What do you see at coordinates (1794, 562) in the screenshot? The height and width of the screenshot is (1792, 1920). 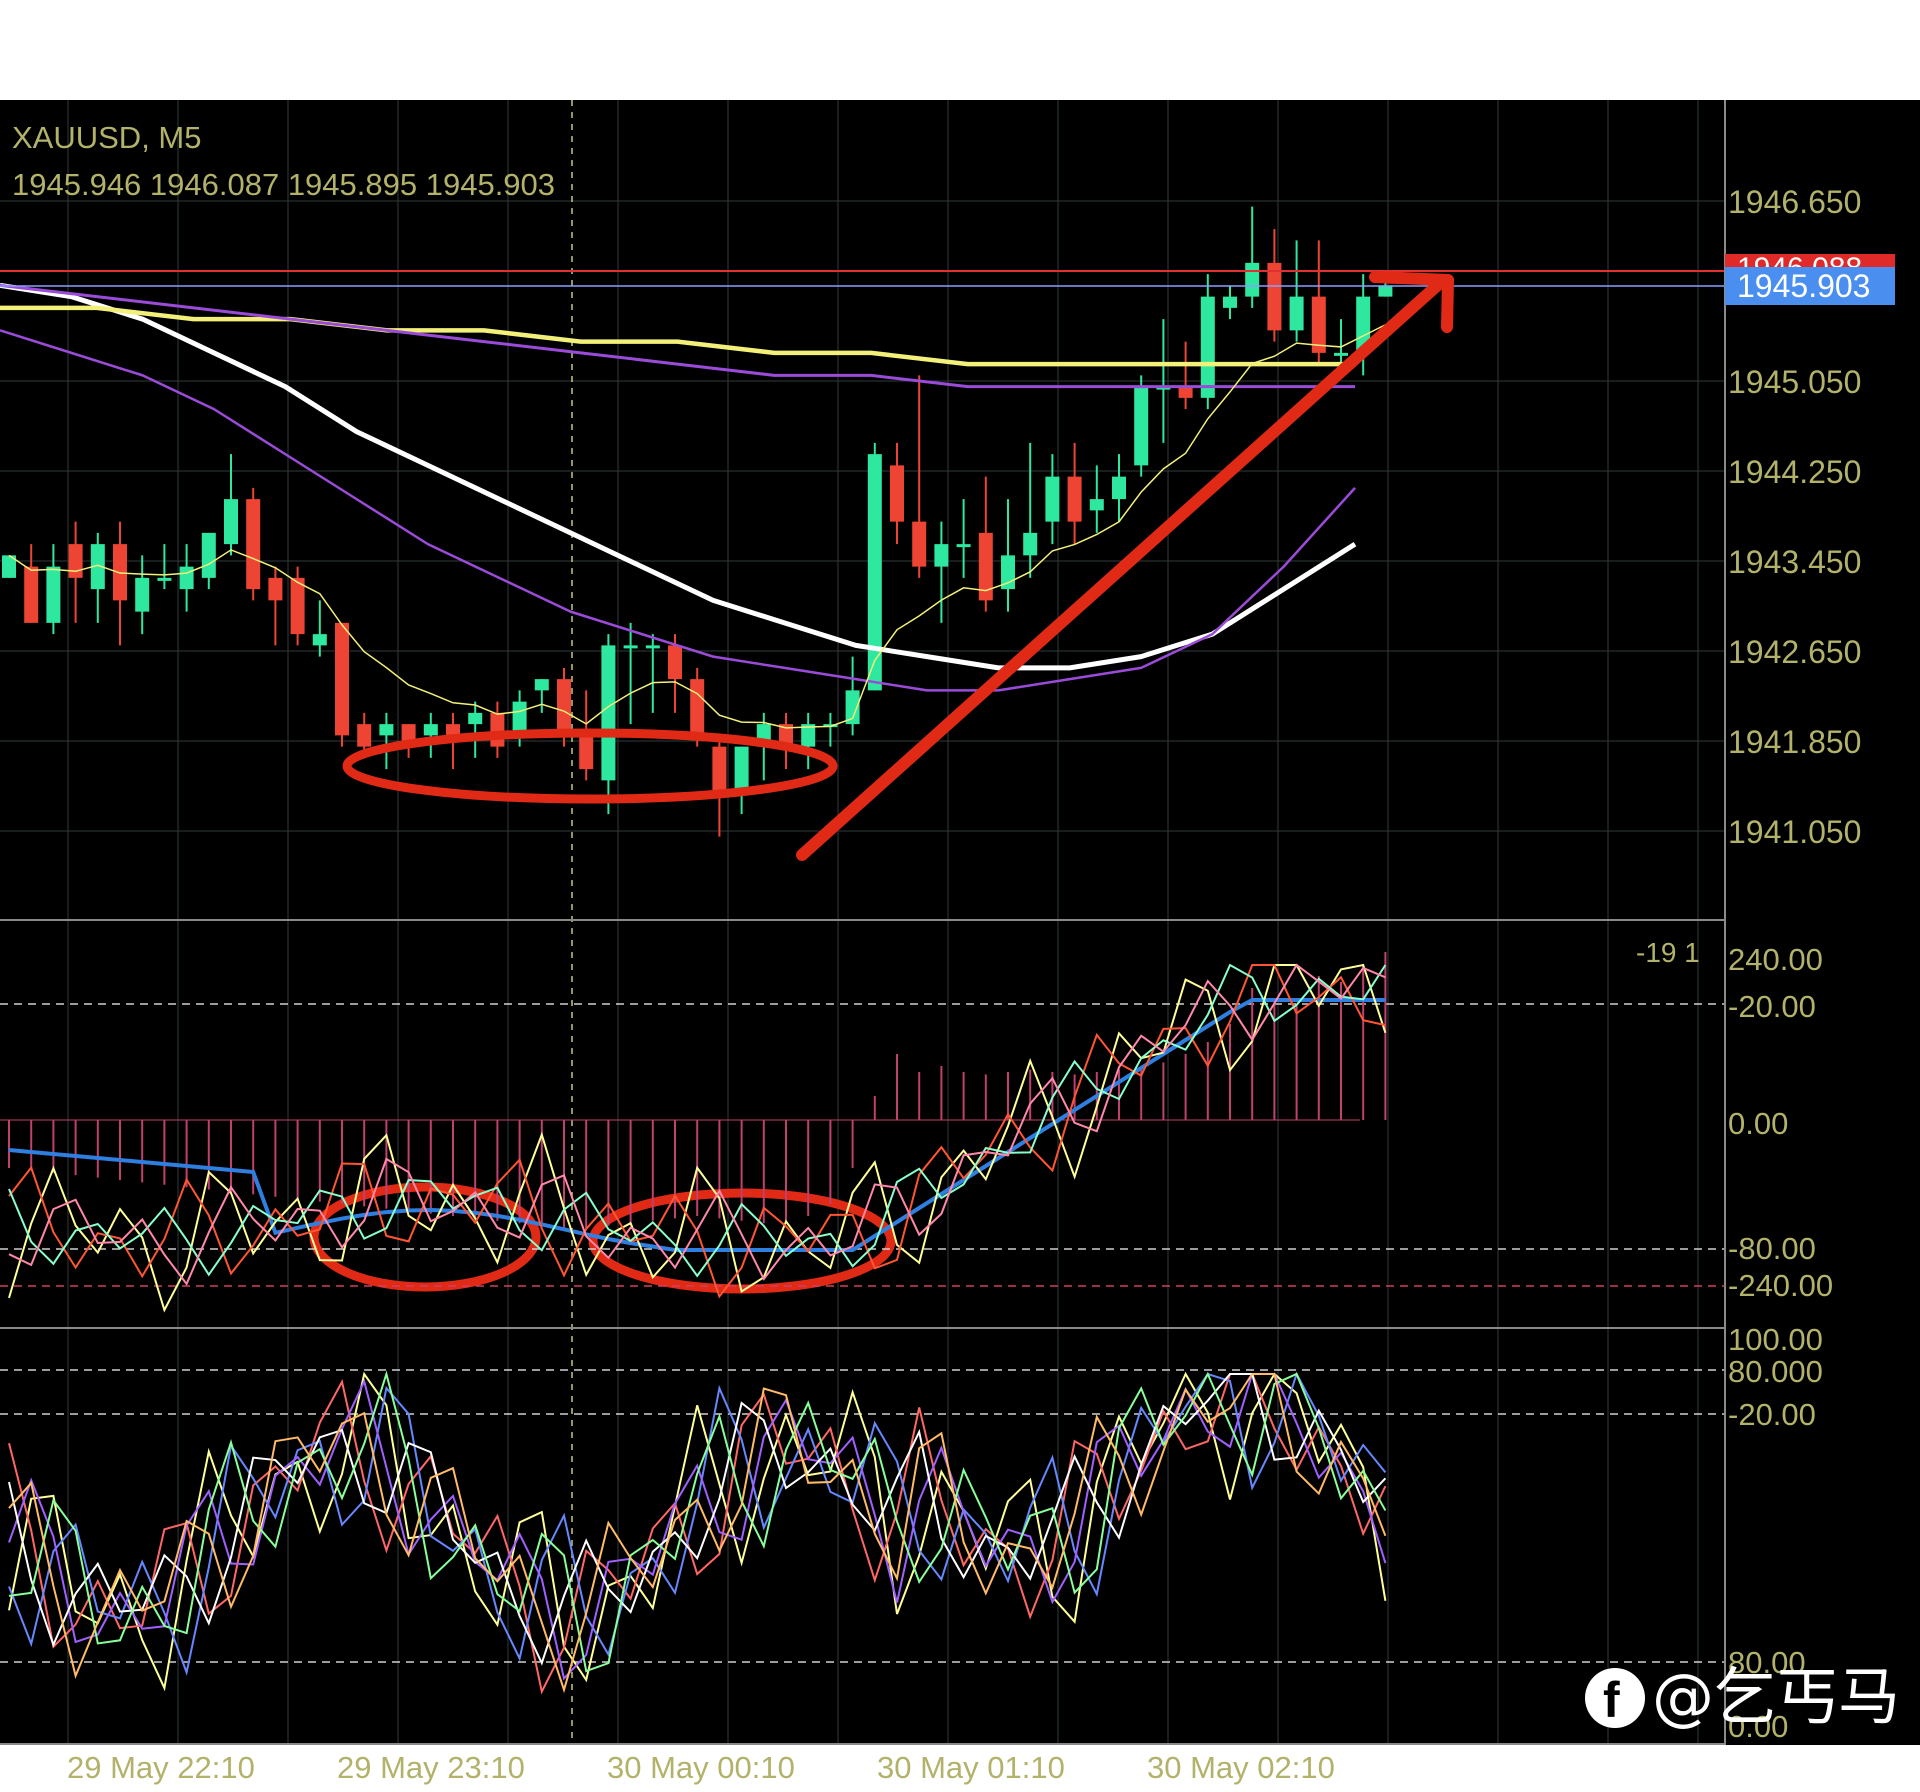 I see `price-tick: 1943.450` at bounding box center [1794, 562].